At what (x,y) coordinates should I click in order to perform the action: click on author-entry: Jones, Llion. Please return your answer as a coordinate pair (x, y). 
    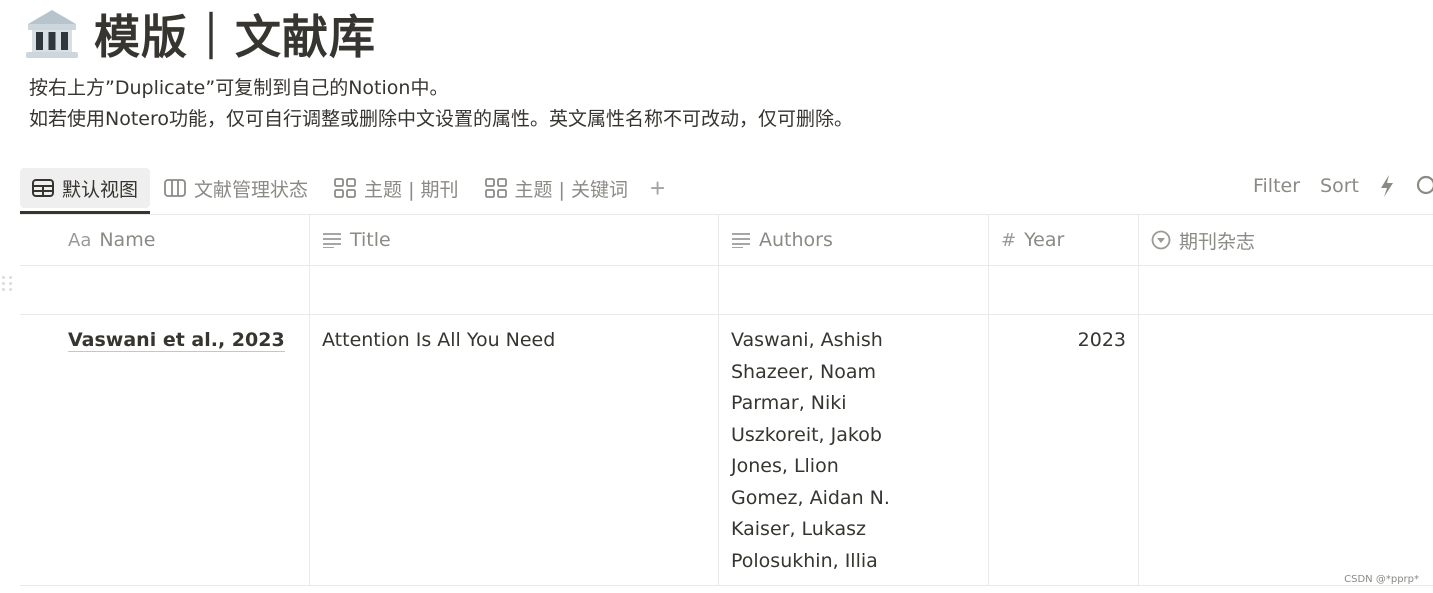
    Looking at the image, I should click on (785, 466).